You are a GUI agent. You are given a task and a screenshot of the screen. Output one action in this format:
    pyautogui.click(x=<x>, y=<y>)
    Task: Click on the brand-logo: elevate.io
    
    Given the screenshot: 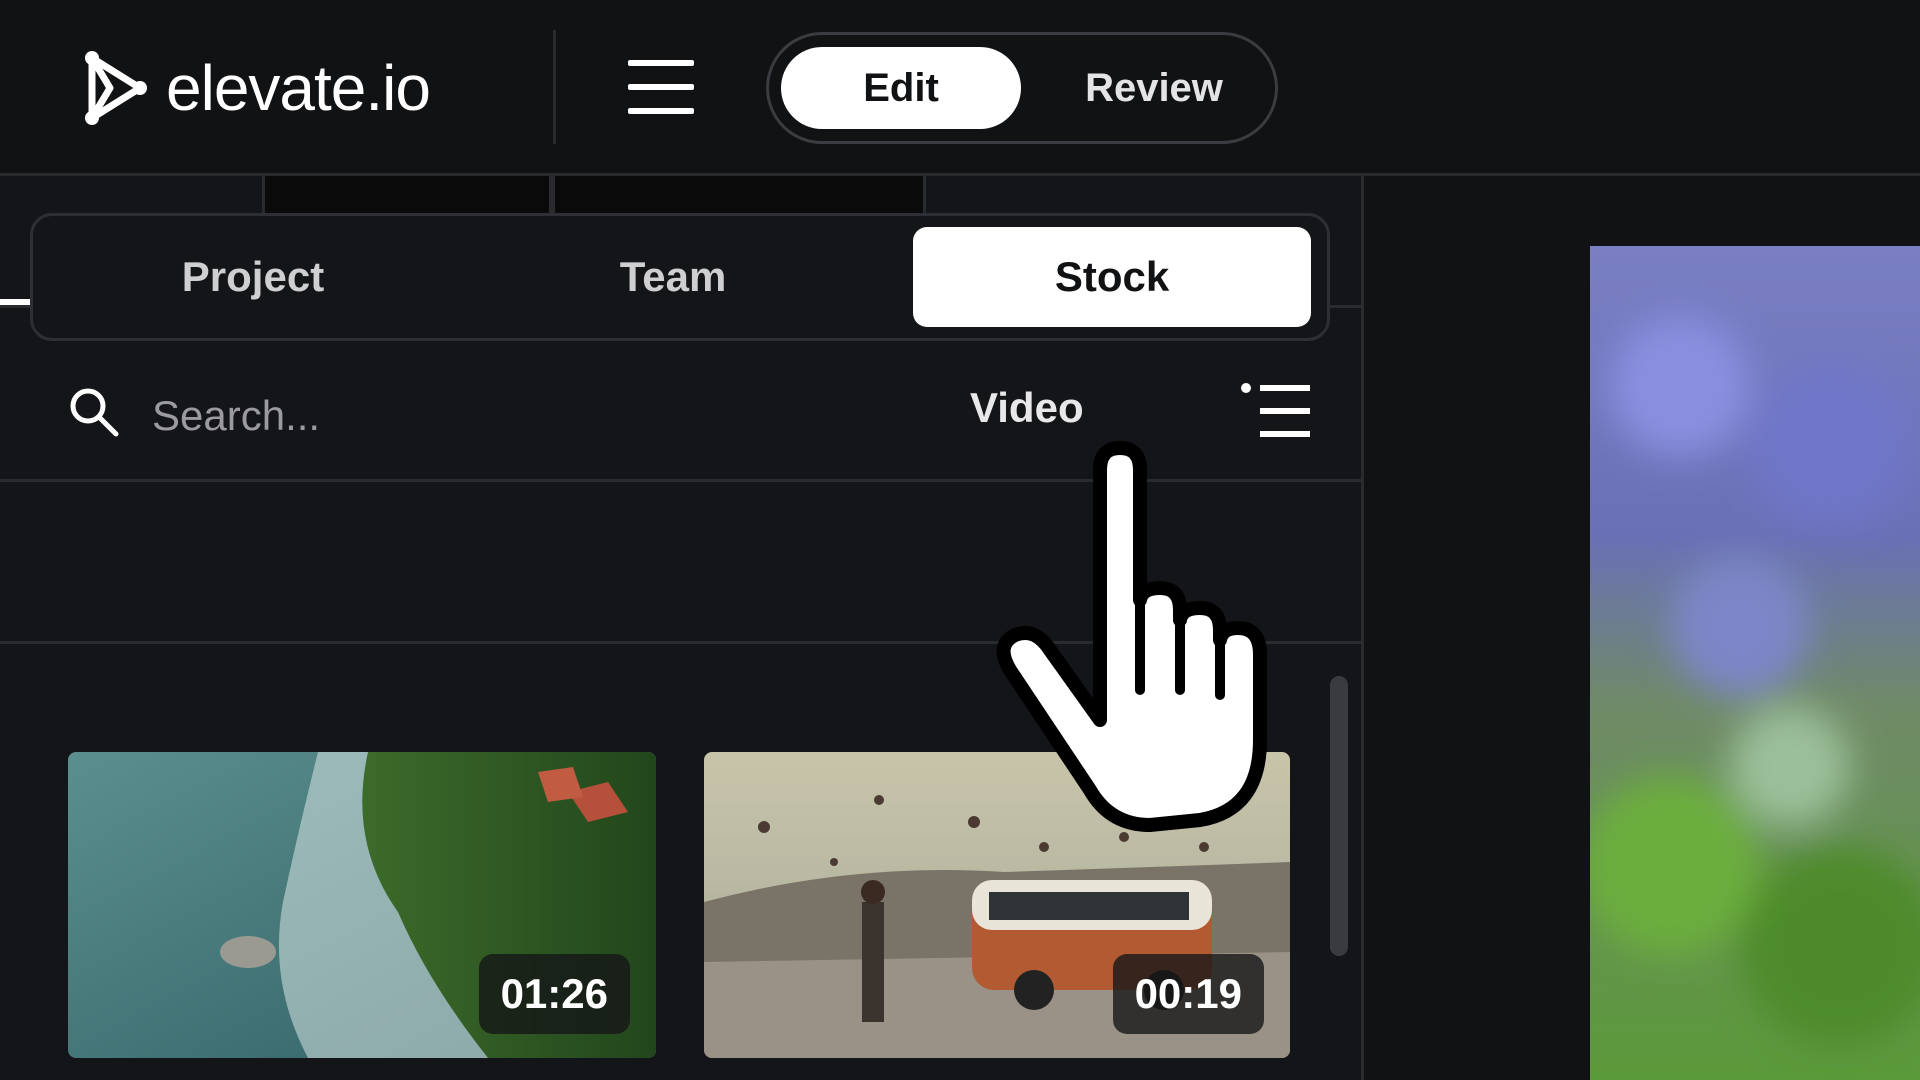 What is the action you would take?
    pyautogui.click(x=256, y=88)
    